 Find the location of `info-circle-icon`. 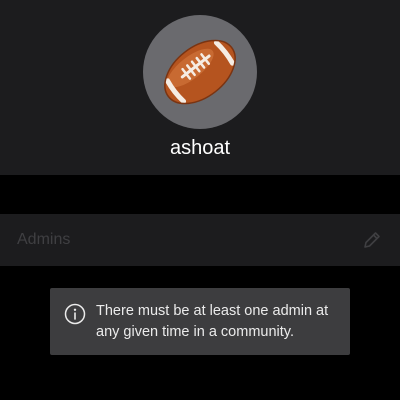

info-circle-icon is located at coordinates (75, 314).